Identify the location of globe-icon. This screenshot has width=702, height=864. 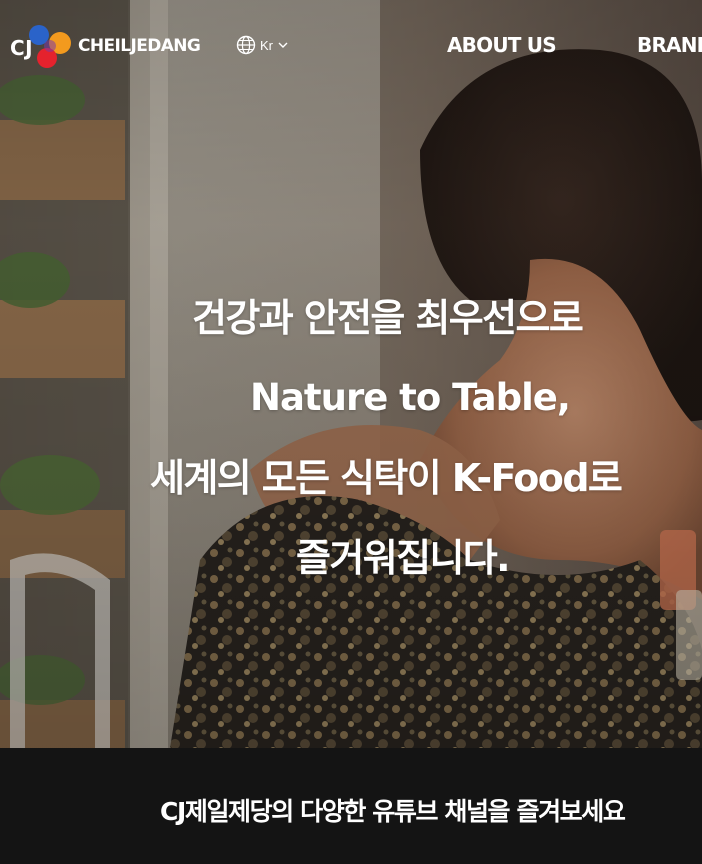
(246, 45).